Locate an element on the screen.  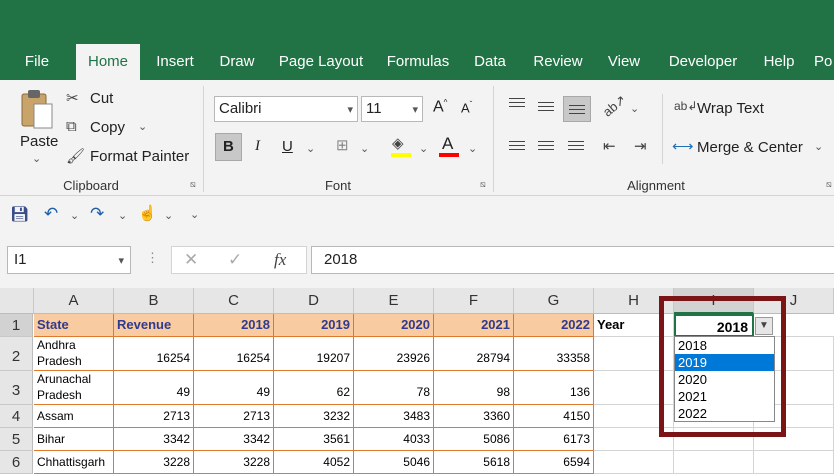
header-cell-state: State is located at coordinates (74, 325).